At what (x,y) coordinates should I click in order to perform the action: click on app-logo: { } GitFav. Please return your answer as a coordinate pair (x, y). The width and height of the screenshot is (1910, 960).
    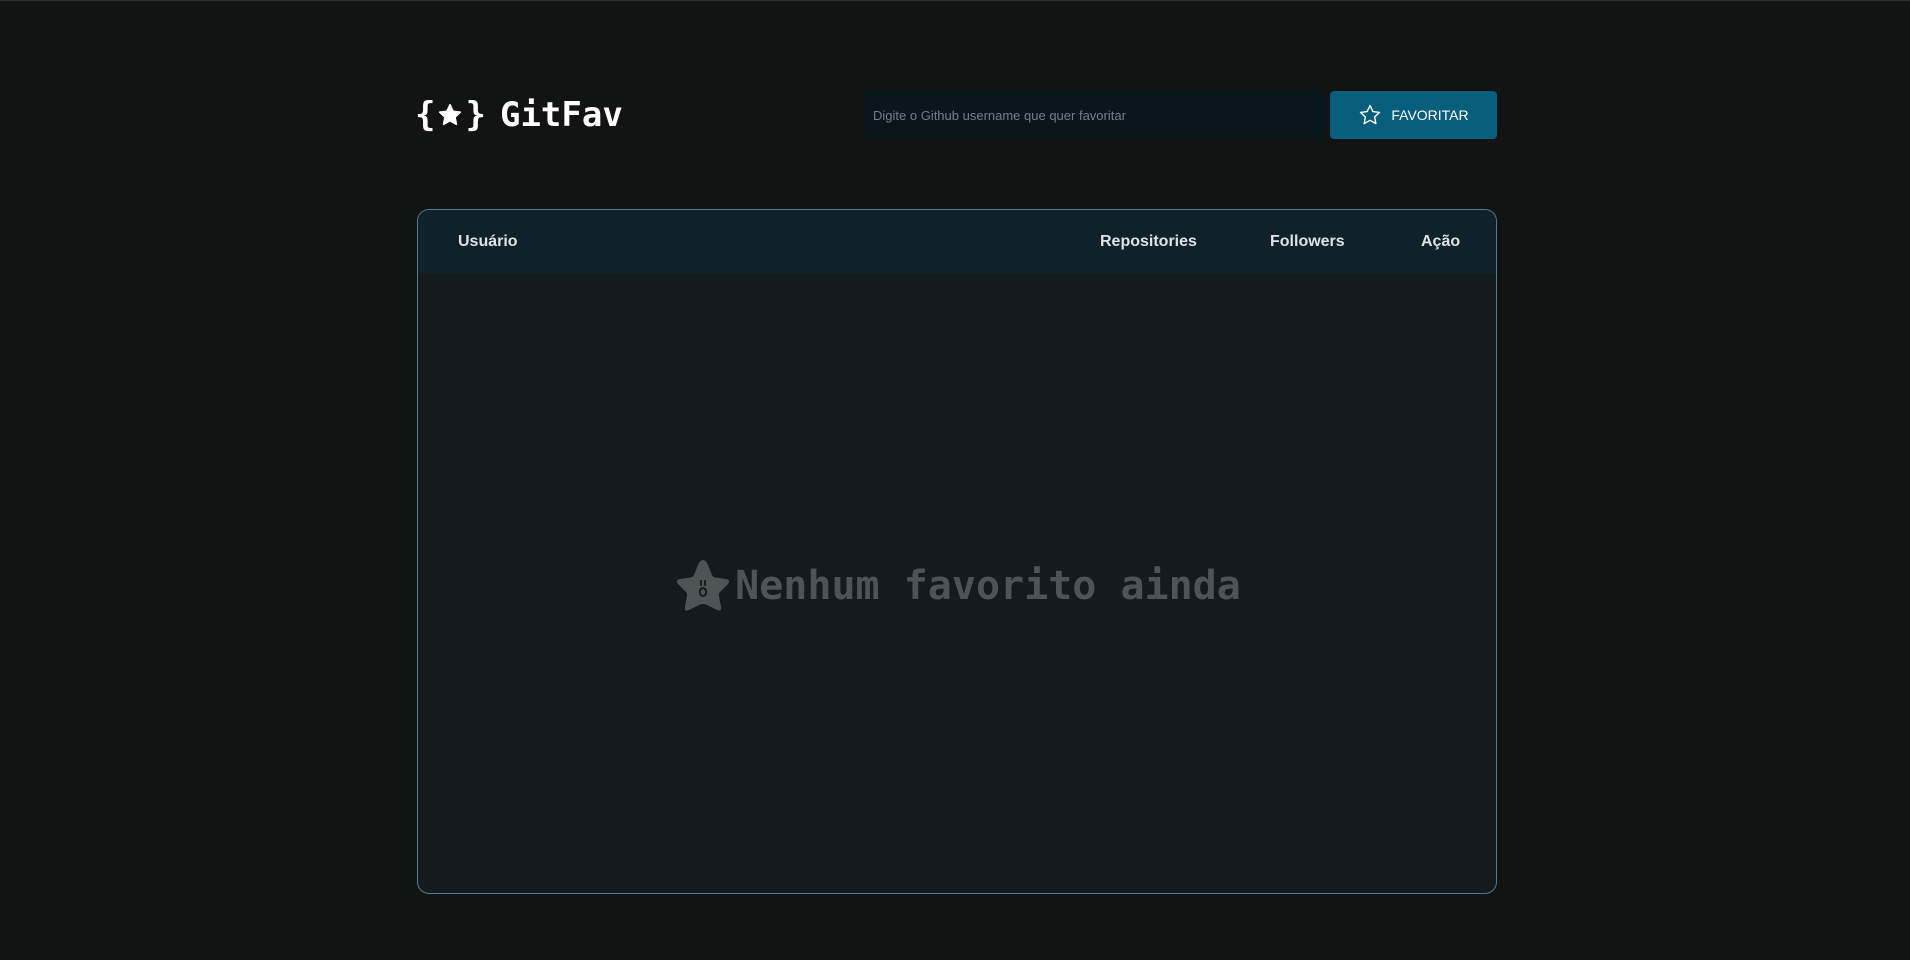
    Looking at the image, I should click on (519, 115).